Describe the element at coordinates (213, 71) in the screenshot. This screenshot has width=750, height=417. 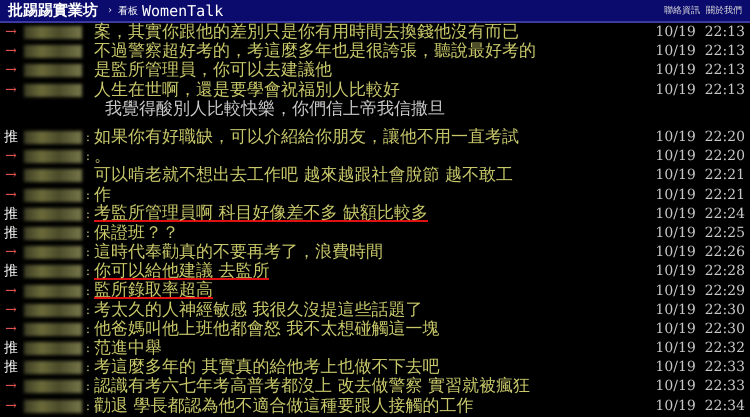
I see `comment-text: 是監所管理員，你可以去建議他` at that location.